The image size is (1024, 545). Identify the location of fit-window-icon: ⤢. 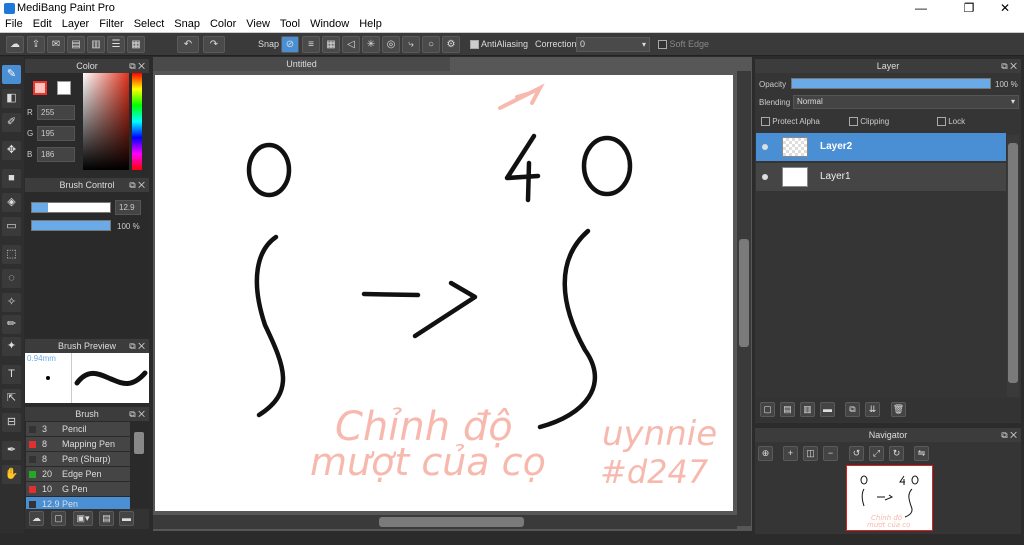
(876, 453).